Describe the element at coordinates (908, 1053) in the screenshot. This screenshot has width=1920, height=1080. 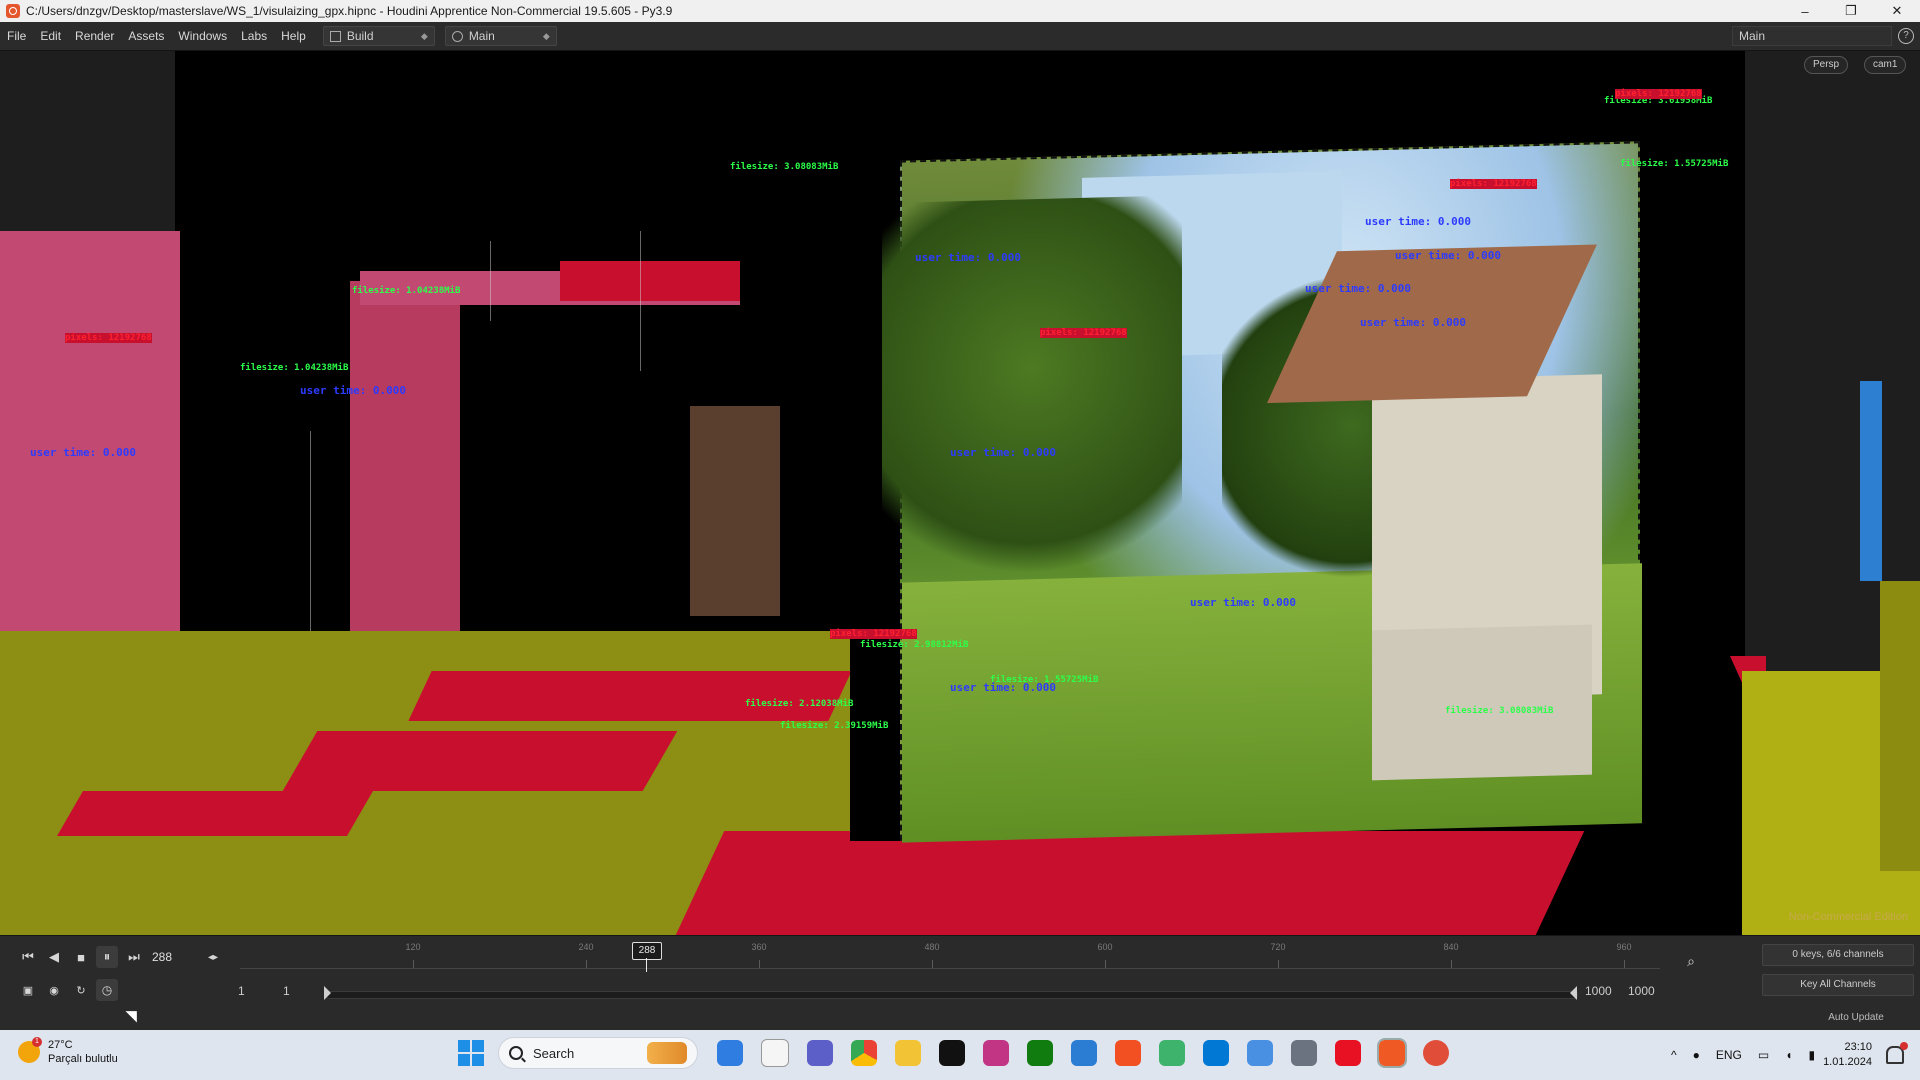
I see `file-explorer-icon` at that location.